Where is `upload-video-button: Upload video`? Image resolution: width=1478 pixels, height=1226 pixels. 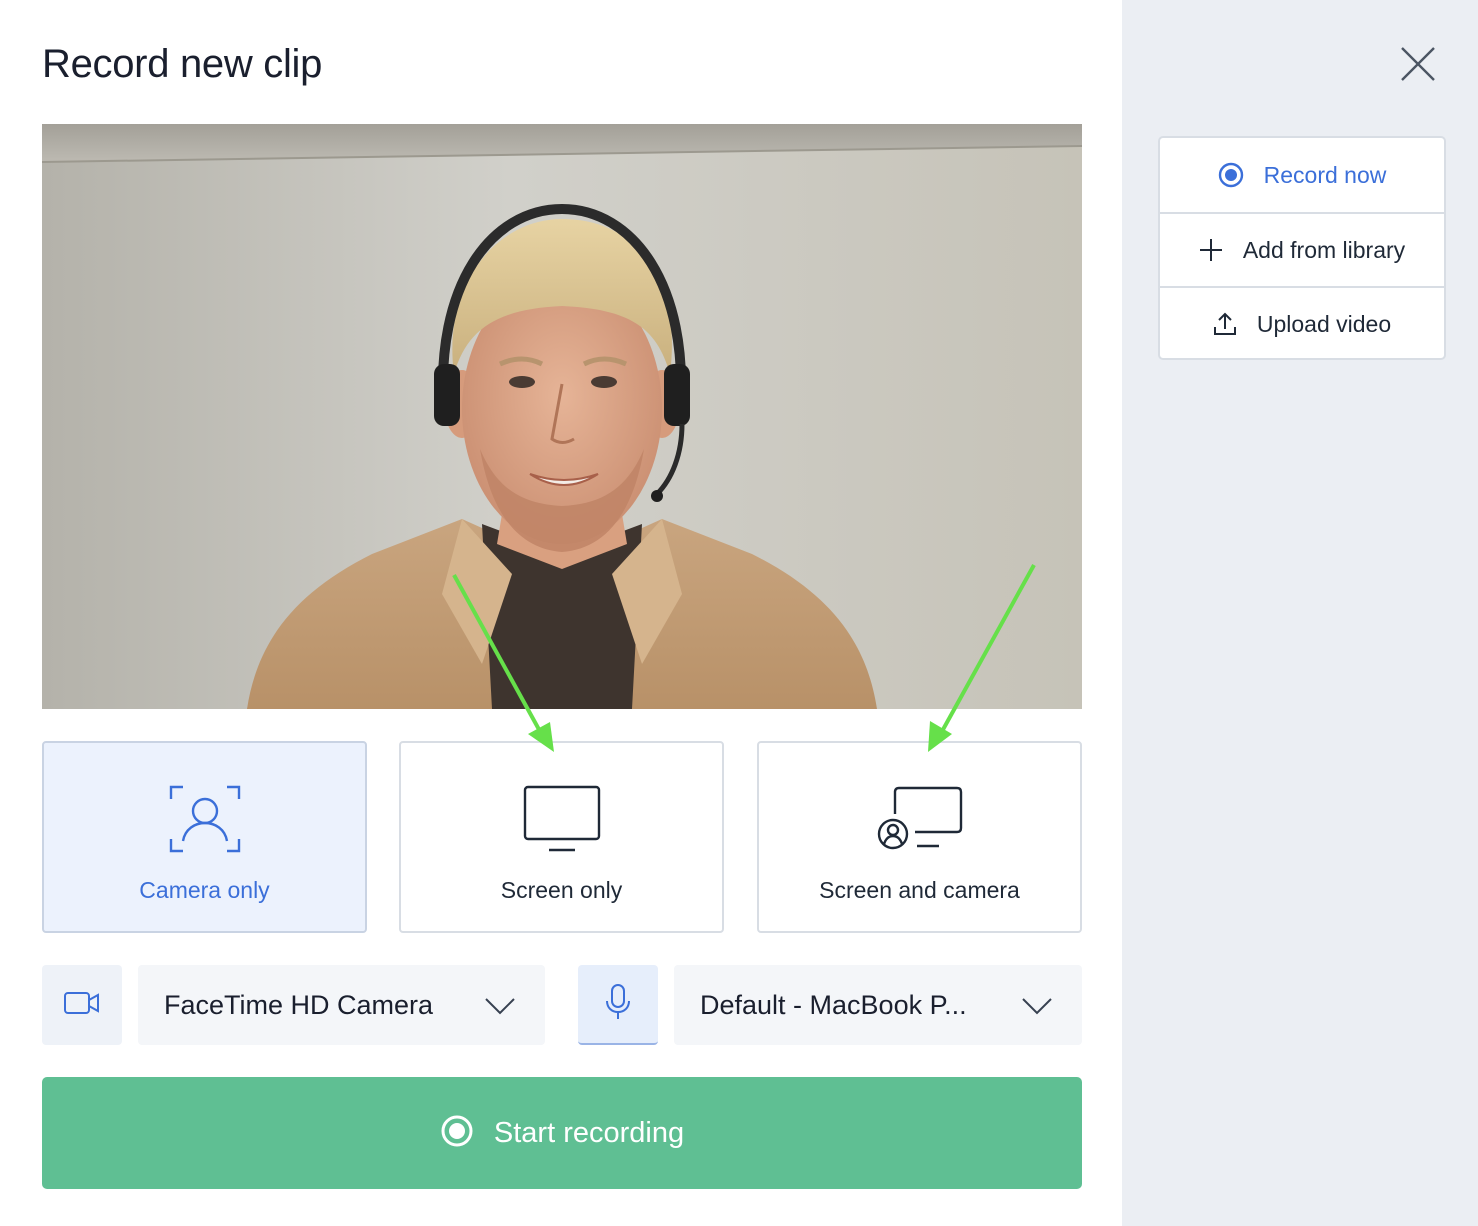 upload-video-button: Upload video is located at coordinates (1302, 322).